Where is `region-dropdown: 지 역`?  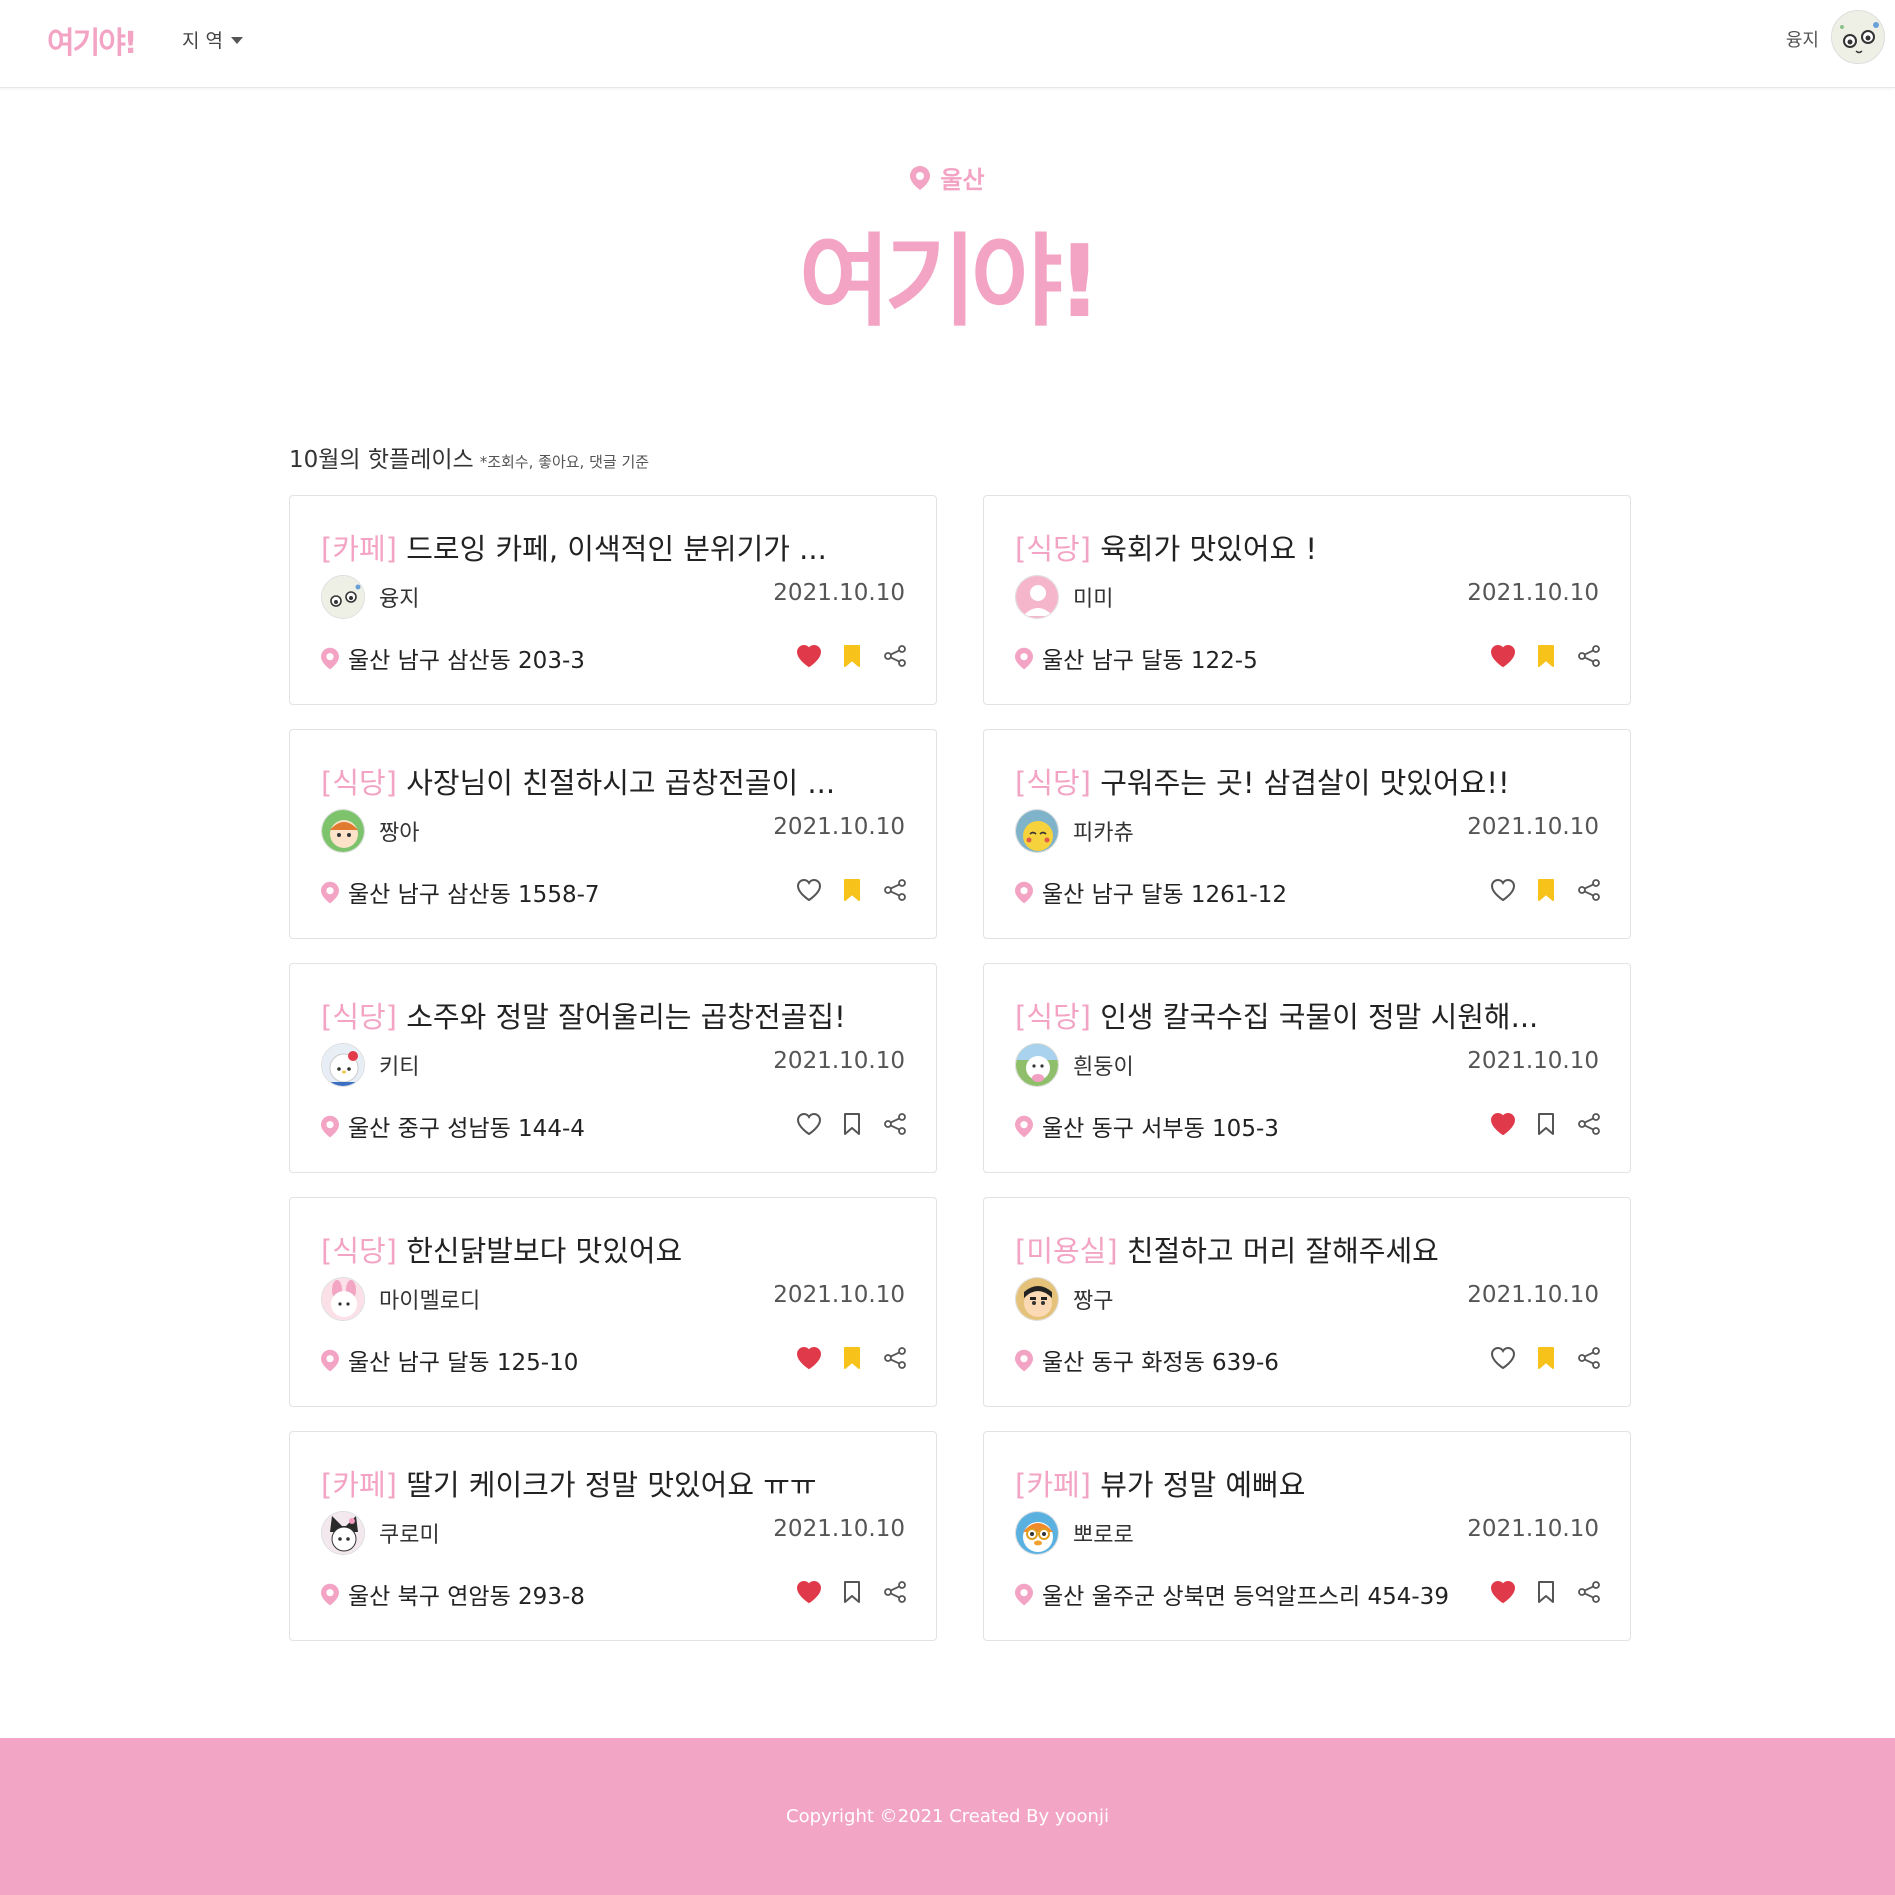
region-dropdown: 지 역 is located at coordinates (212, 39).